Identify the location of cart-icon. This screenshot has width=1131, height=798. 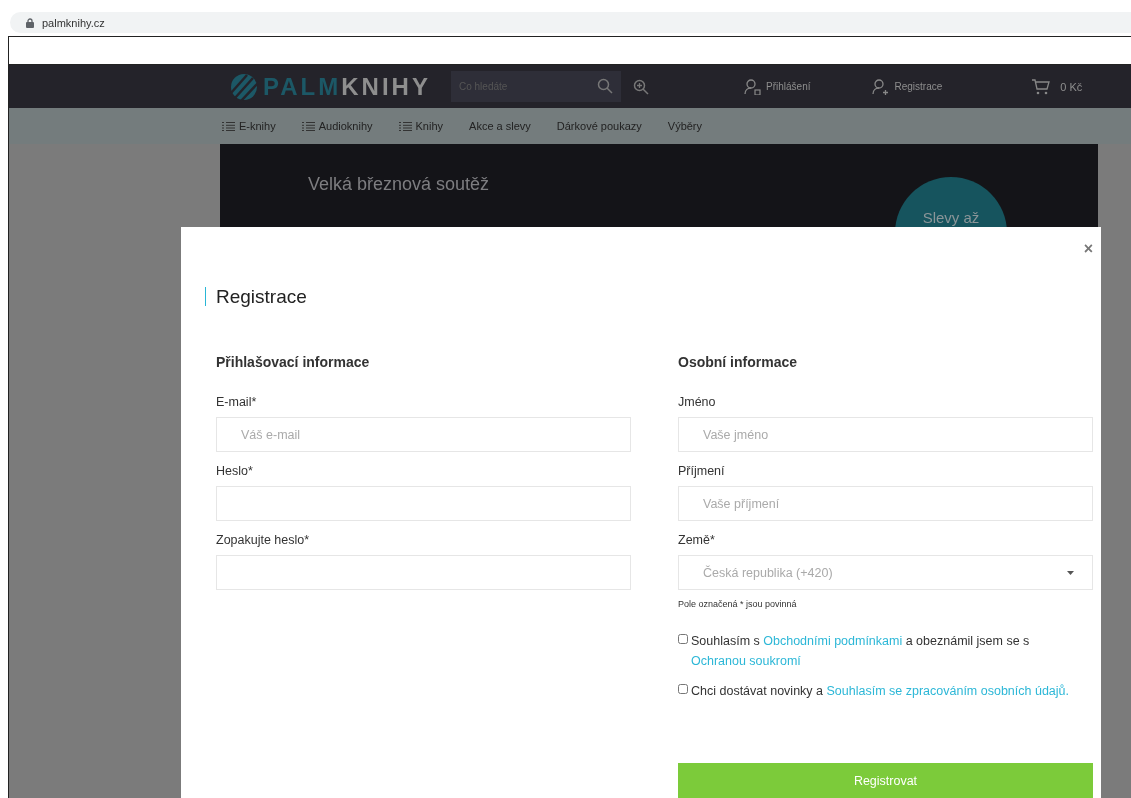
(1041, 86).